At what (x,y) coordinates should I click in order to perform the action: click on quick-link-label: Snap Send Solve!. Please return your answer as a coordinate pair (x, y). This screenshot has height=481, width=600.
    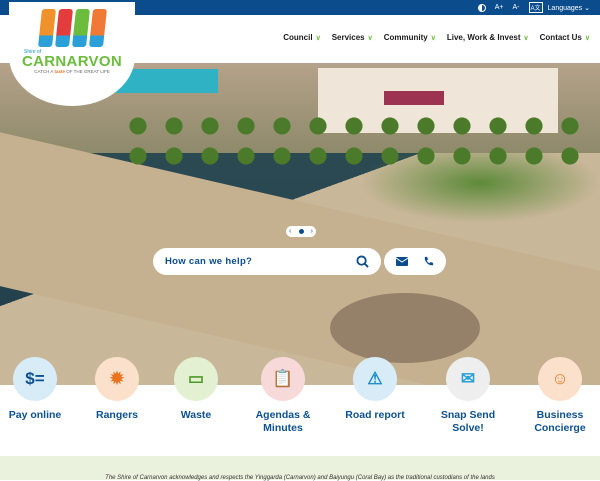
    Looking at the image, I should click on (468, 421).